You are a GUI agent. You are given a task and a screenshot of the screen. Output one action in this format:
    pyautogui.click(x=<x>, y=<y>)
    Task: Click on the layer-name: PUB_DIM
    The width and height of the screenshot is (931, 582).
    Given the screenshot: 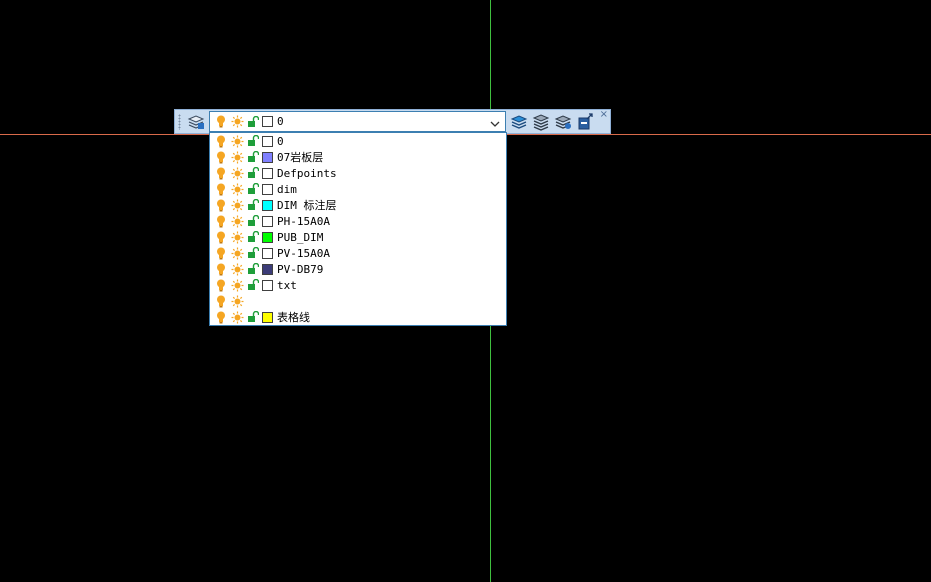 What is the action you would take?
    pyautogui.click(x=300, y=237)
    